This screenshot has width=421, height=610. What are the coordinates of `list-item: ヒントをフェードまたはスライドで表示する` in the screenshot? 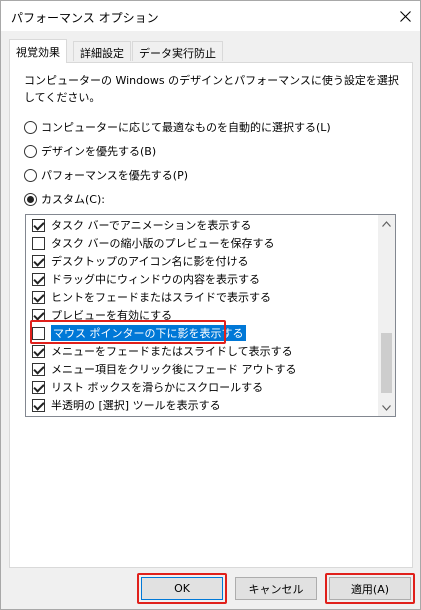 It's located at (202, 297).